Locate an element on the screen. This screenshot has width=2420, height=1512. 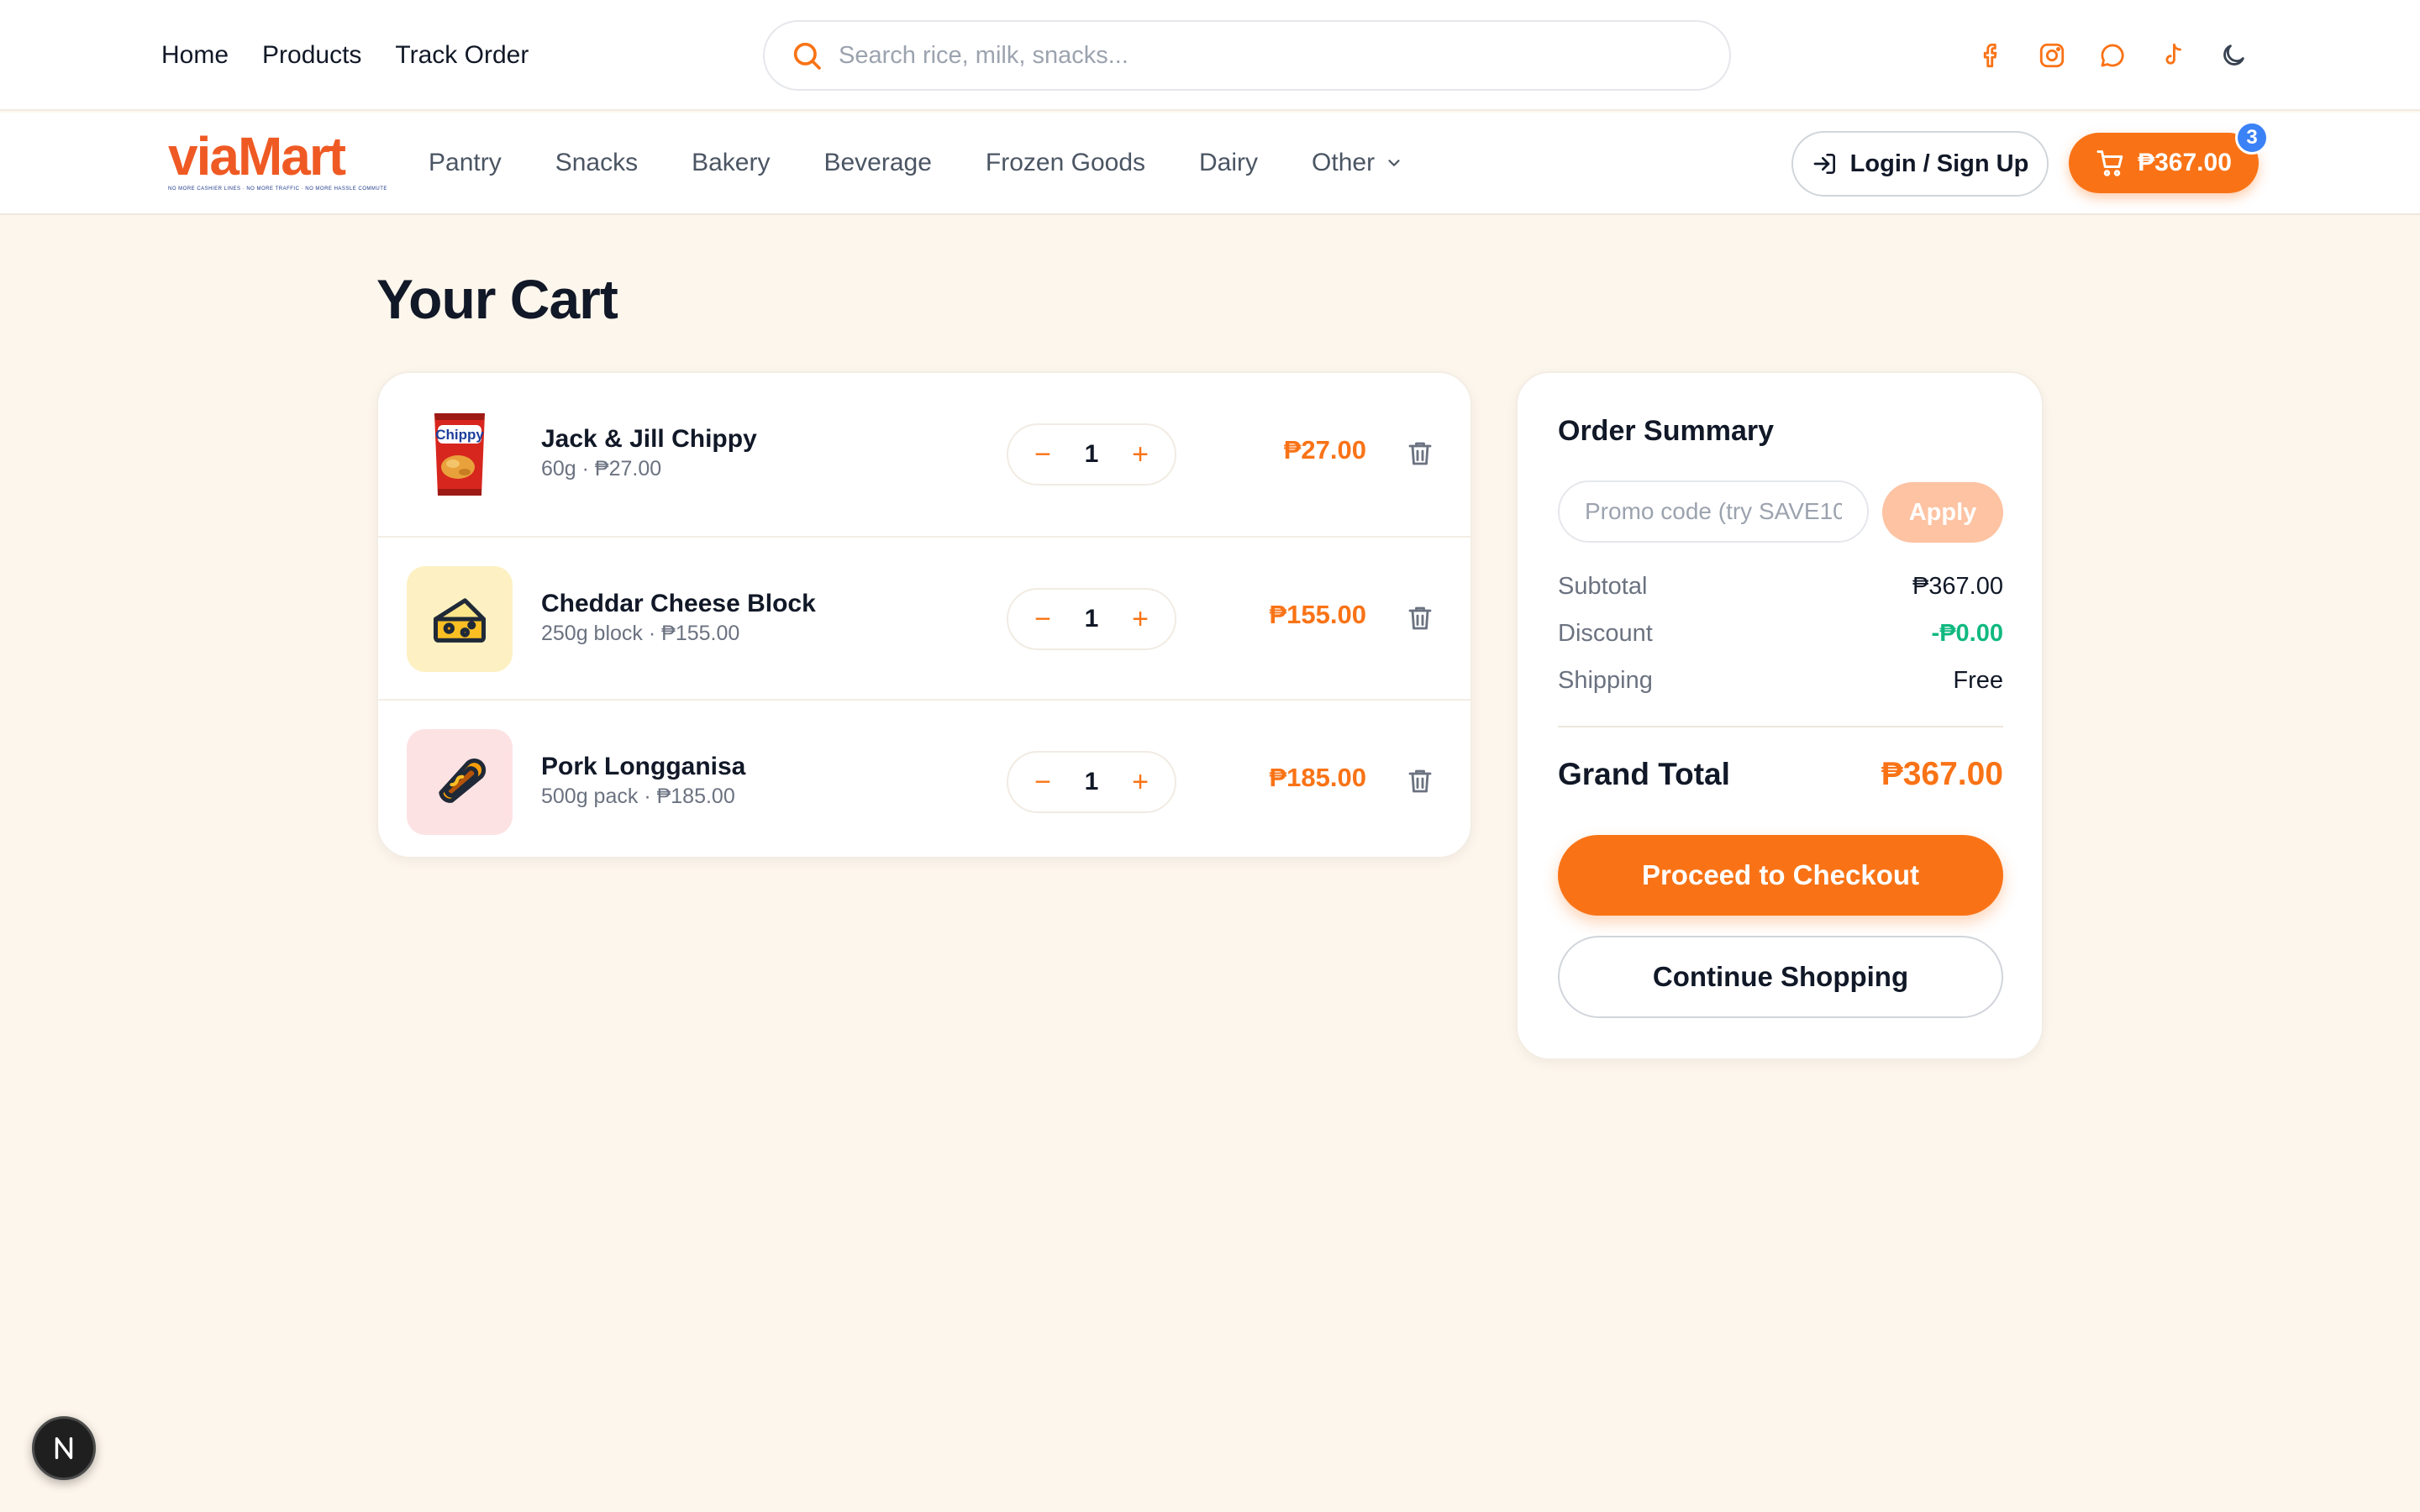
product-thumbnail: Chippy is located at coordinates (460, 454).